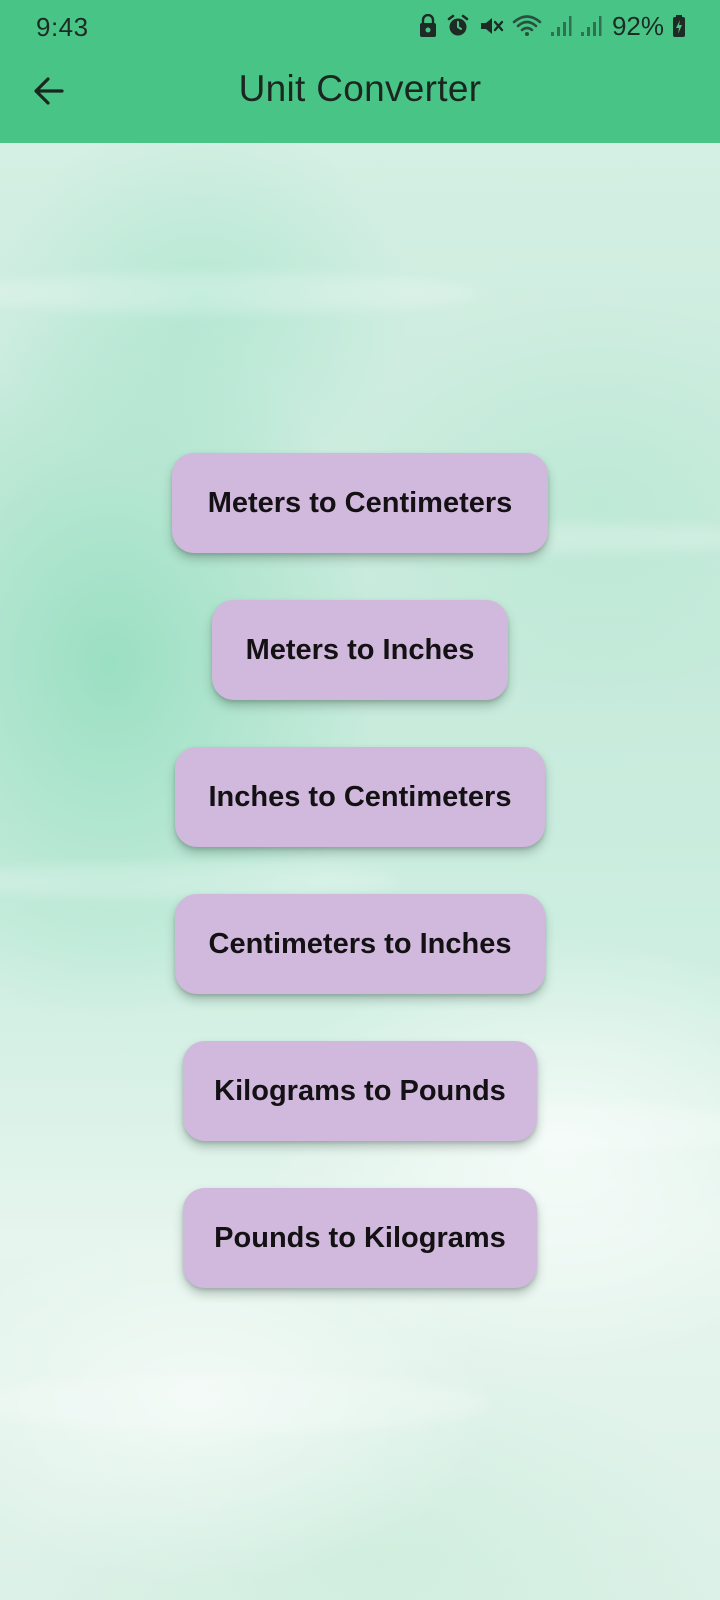 This screenshot has width=720, height=1600. Describe the element at coordinates (458, 26) in the screenshot. I see `alarm-icon` at that location.